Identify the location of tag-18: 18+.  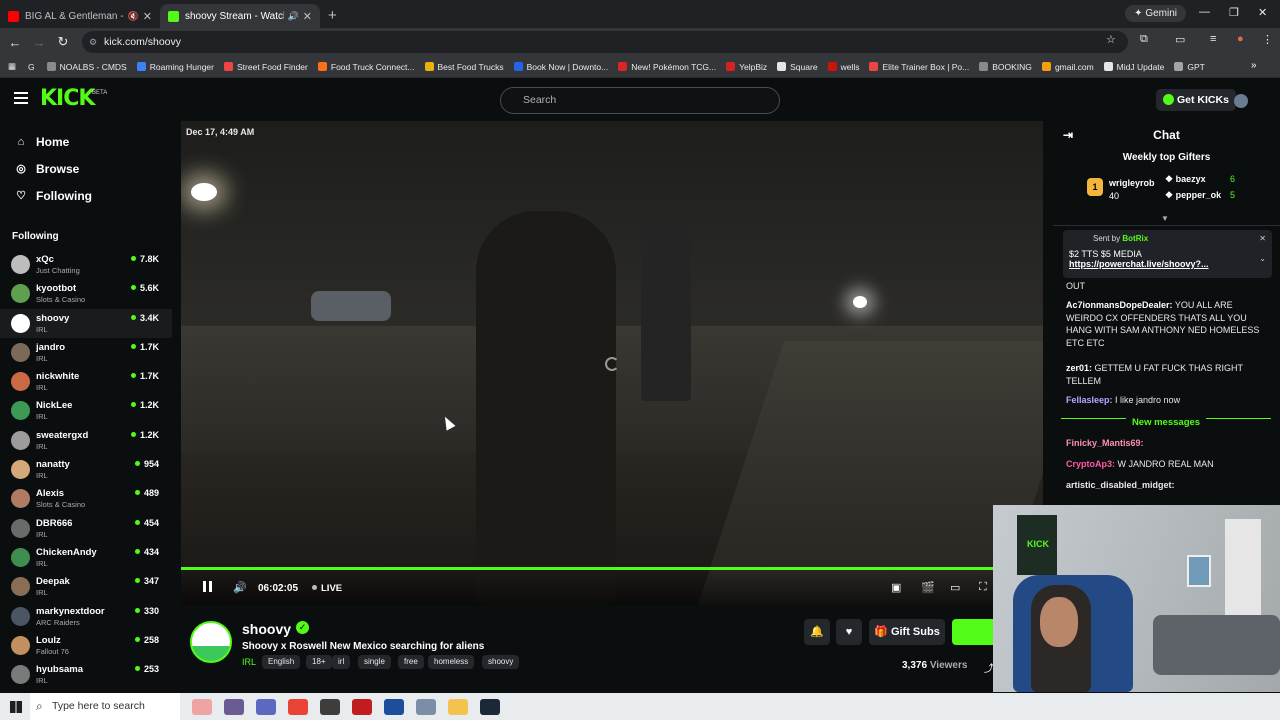
(319, 662).